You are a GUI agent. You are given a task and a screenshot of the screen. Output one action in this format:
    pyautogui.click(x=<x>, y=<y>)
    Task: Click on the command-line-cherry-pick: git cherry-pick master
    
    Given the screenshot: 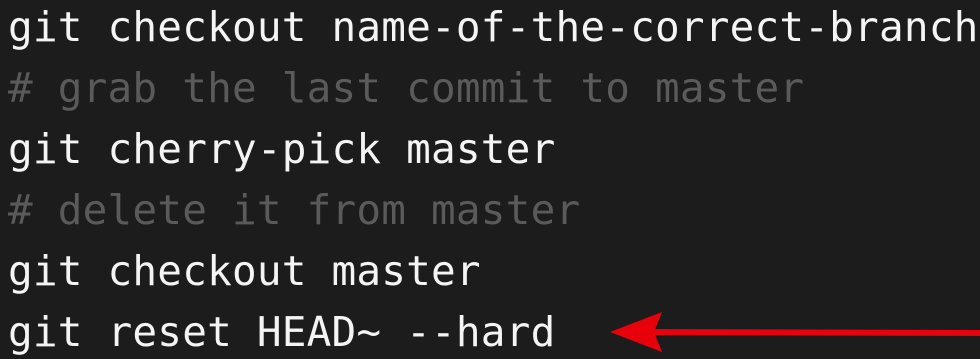 What is the action you would take?
    pyautogui.click(x=282, y=149)
    